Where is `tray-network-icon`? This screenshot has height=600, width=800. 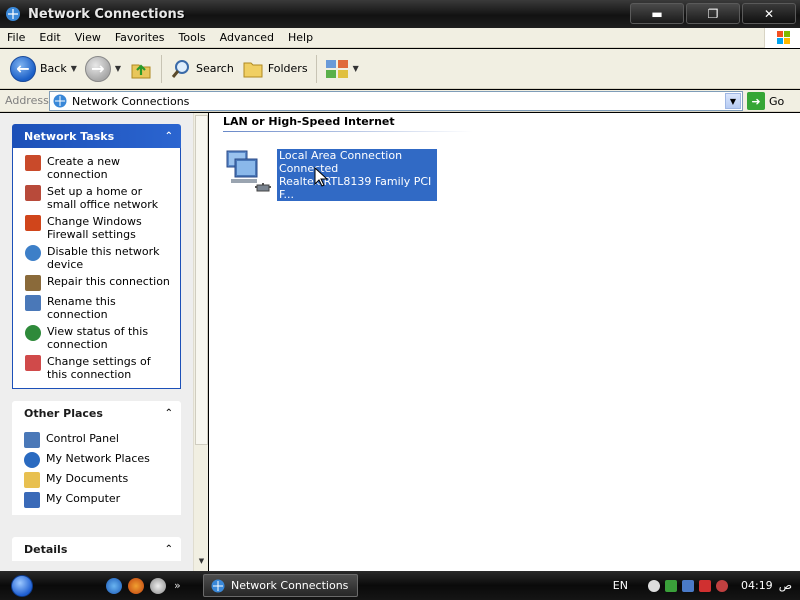
tray-network-icon is located at coordinates (670, 585).